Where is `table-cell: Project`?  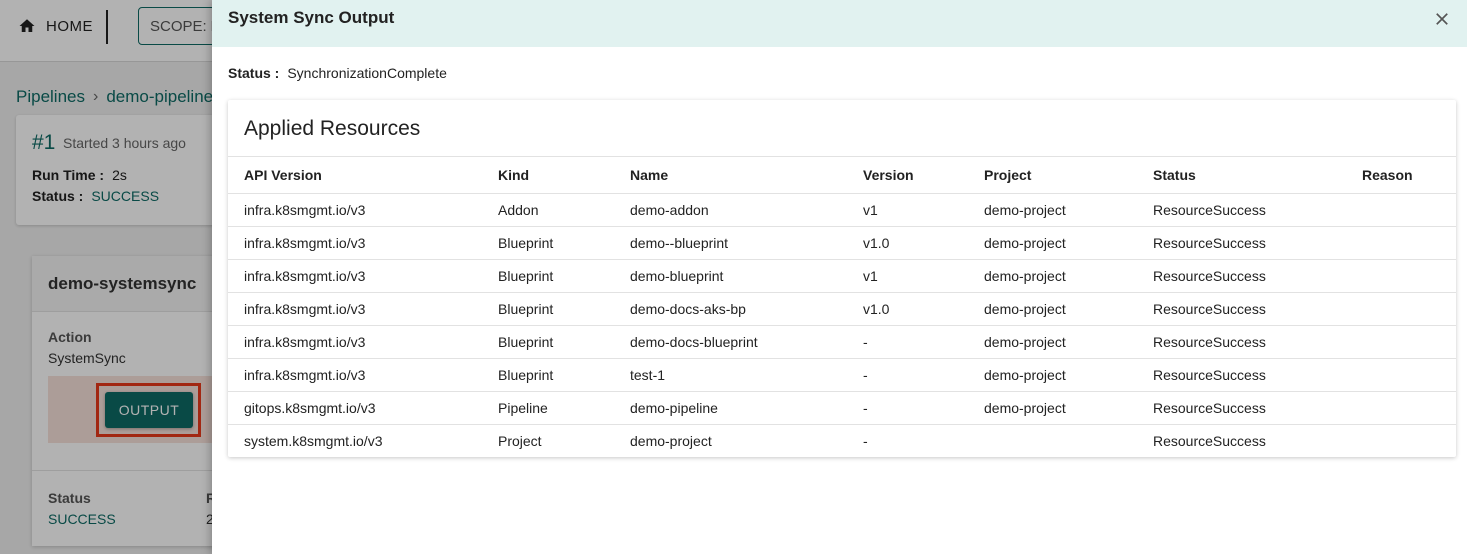 table-cell: Project is located at coordinates (564, 441).